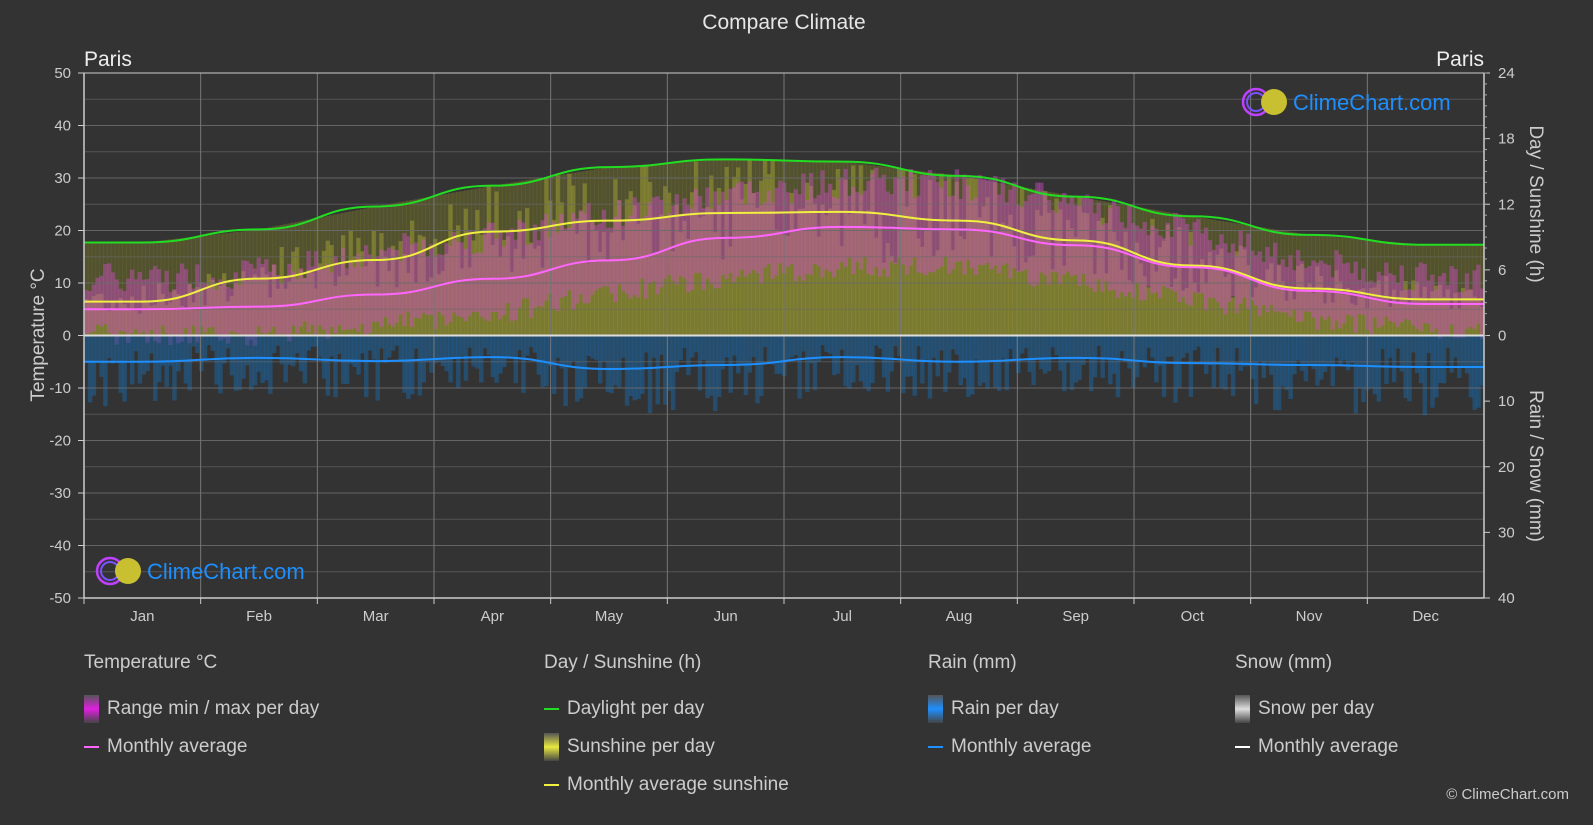 This screenshot has width=1593, height=825. Describe the element at coordinates (62, 178) in the screenshot. I see `y-left-tick-label: 30` at that location.